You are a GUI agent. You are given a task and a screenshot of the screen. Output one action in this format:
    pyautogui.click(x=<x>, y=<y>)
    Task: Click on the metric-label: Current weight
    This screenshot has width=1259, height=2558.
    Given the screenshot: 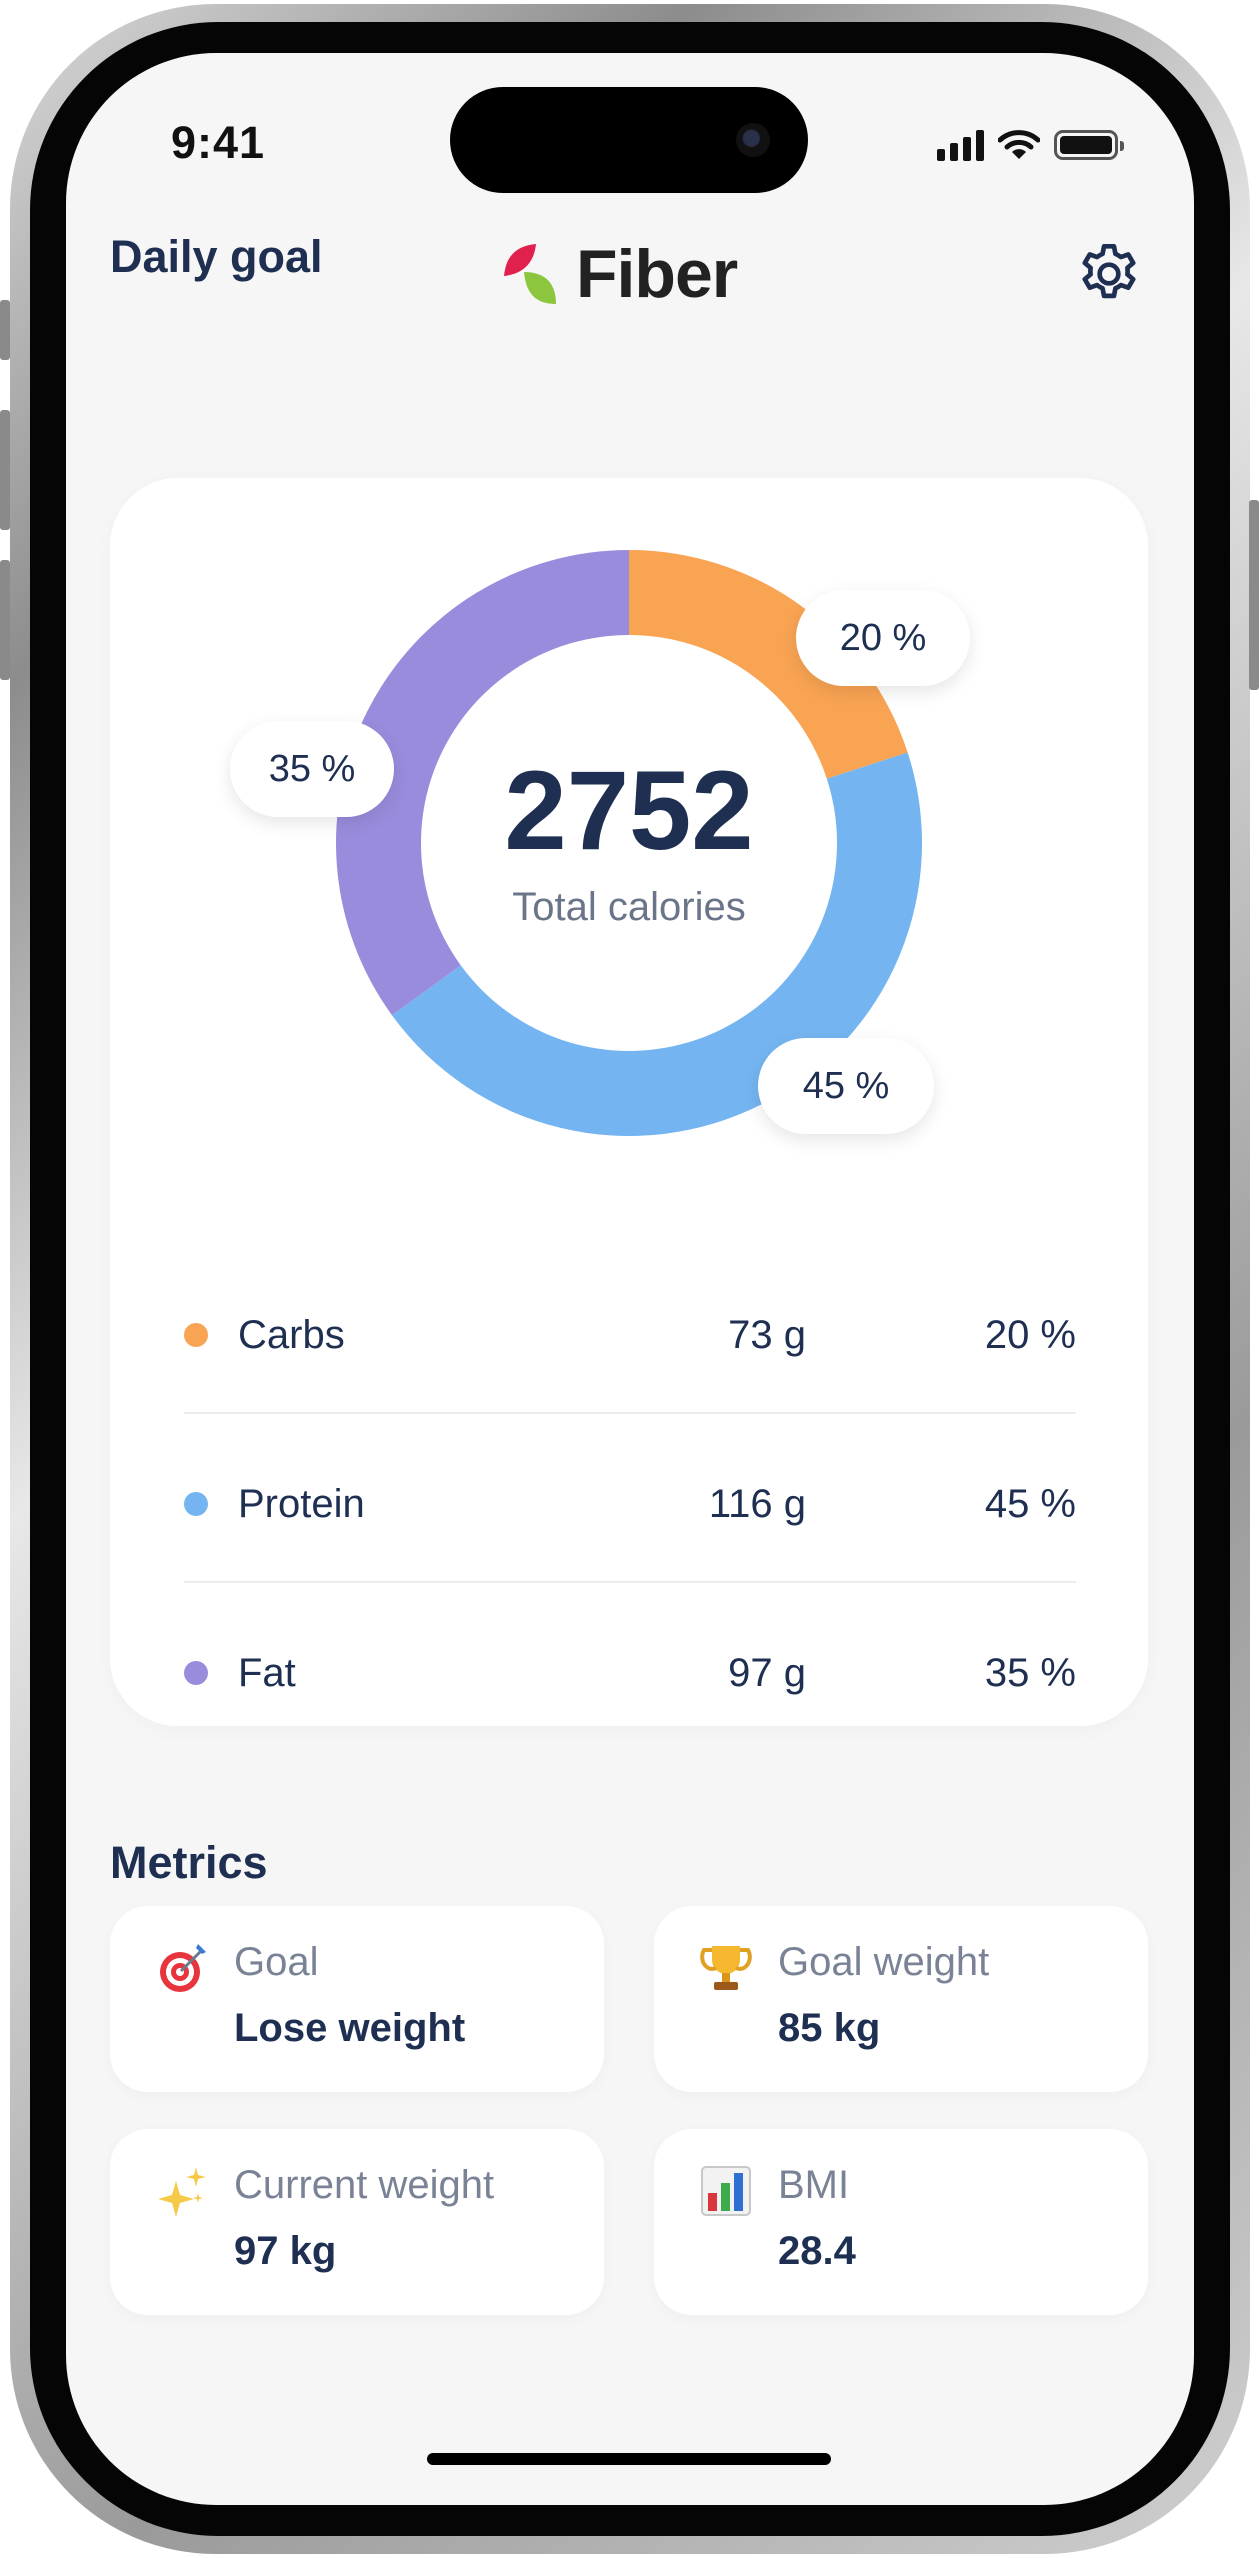 What is the action you would take?
    pyautogui.click(x=364, y=2185)
    